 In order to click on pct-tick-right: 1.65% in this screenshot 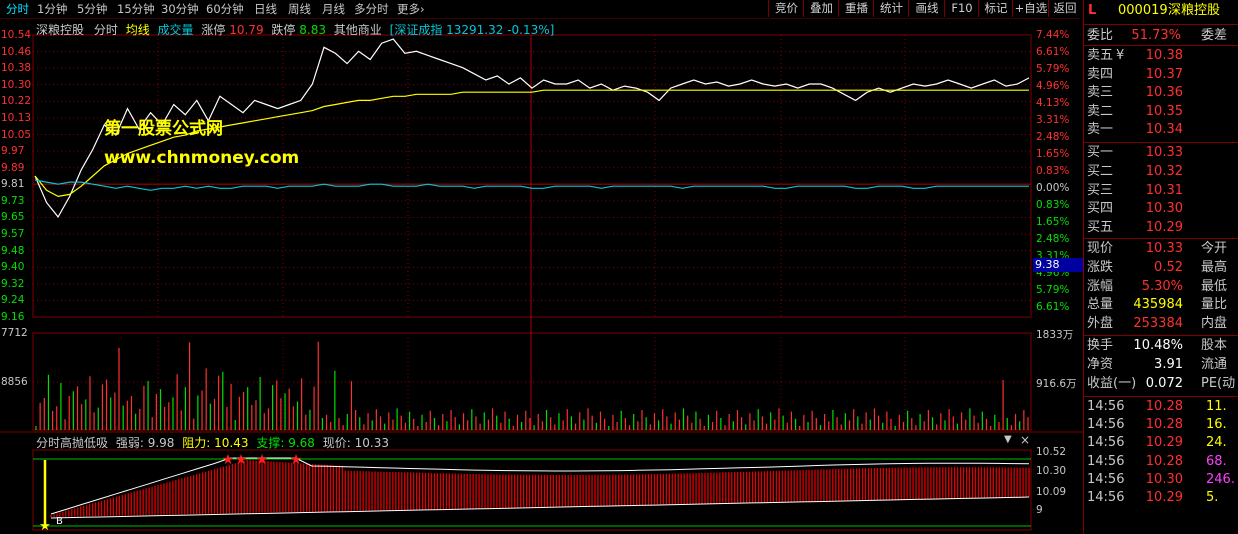, I will do `click(1053, 153)`.